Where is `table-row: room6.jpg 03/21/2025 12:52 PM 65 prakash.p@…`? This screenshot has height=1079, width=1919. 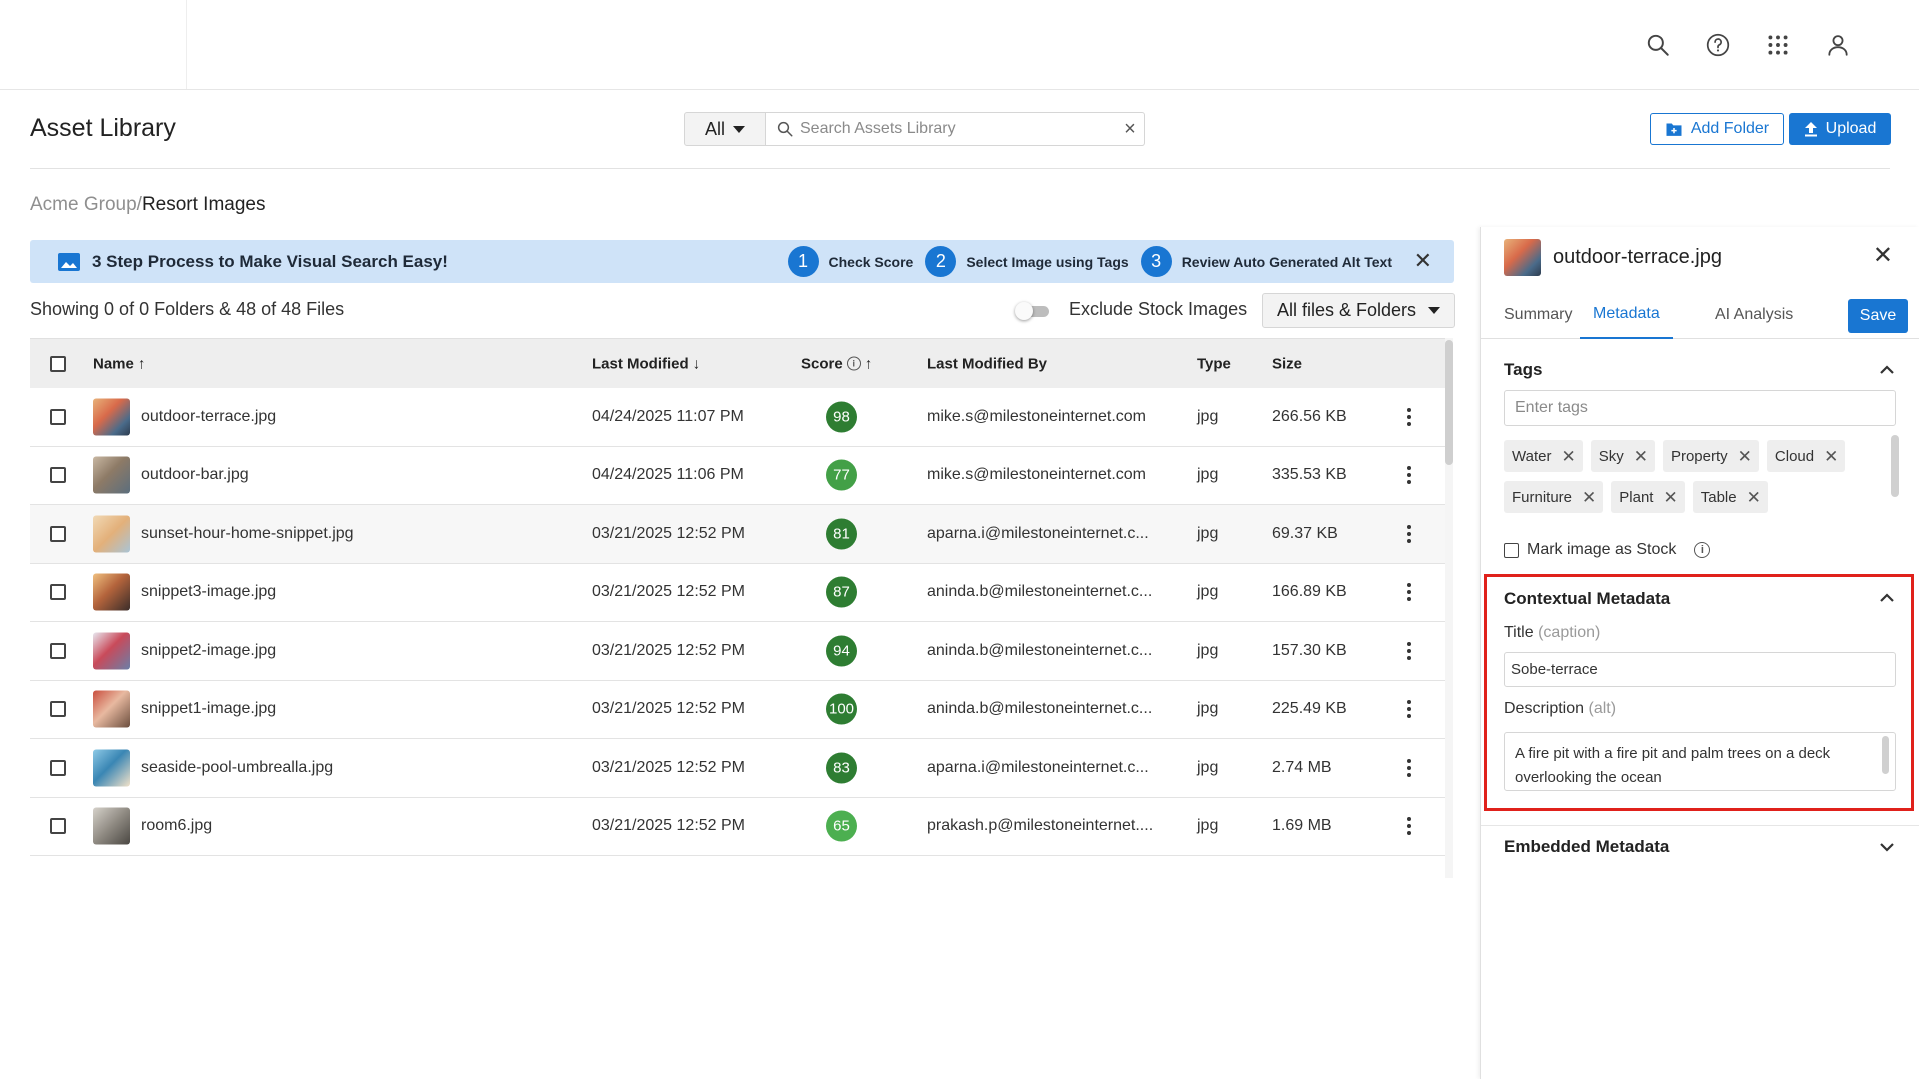 table-row: room6.jpg 03/21/2025 12:52 PM 65 prakash.p@… is located at coordinates (737, 827).